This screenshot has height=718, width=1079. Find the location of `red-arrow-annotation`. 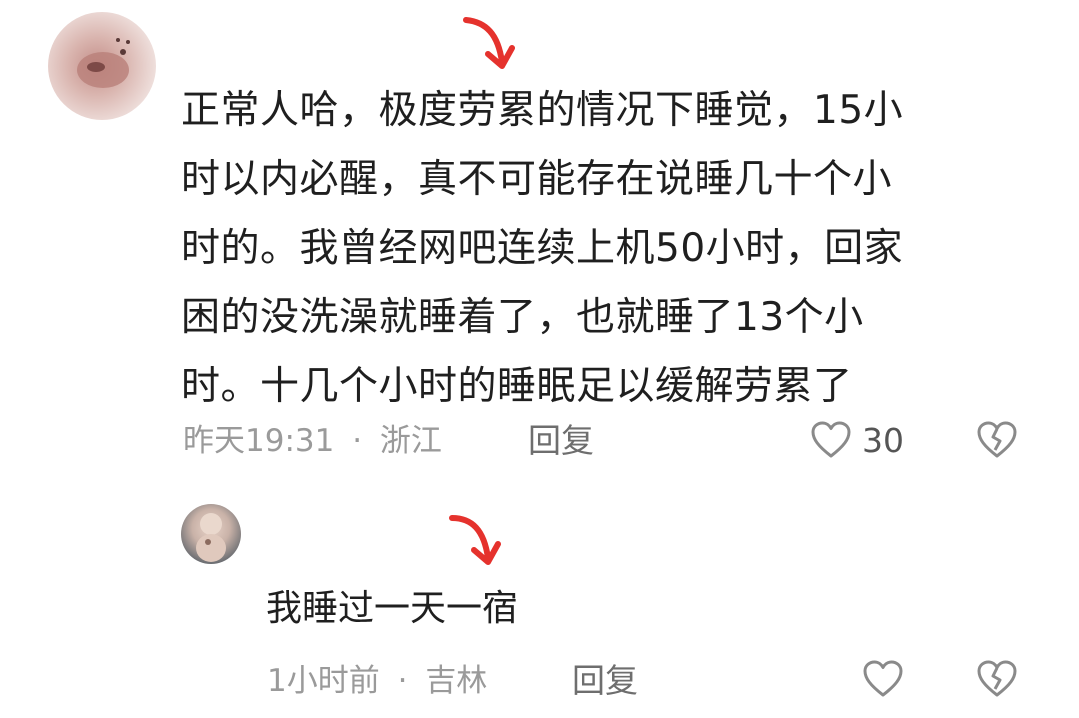

red-arrow-annotation is located at coordinates (489, 43).